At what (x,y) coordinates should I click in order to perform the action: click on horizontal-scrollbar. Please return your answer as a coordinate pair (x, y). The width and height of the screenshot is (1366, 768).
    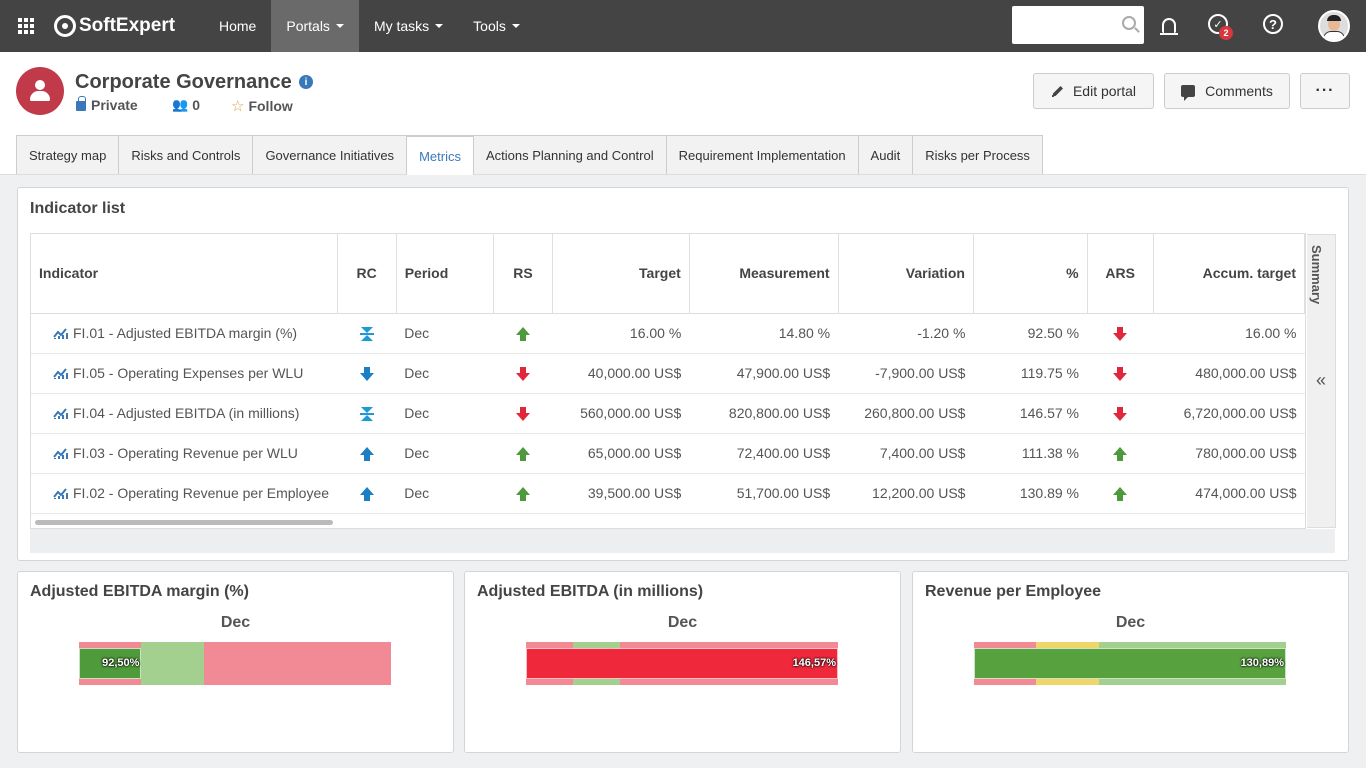
    Looking at the image, I should click on (184, 522).